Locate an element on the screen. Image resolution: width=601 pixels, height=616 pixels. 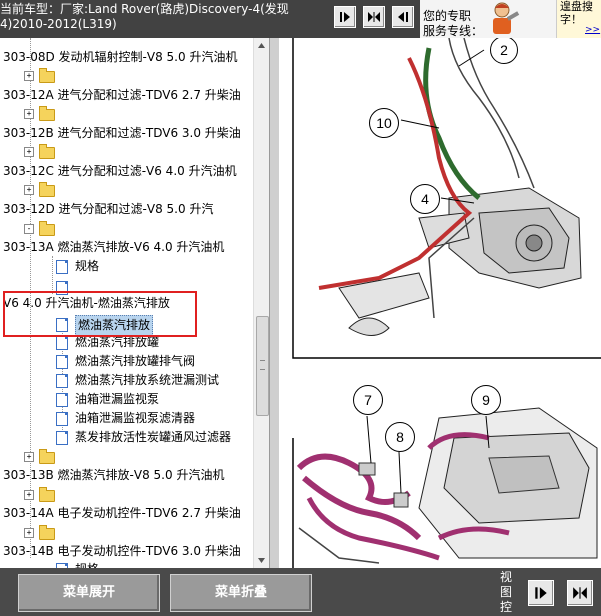
tree-category-item: 303-12D 进气分配和过滤-V8 5.0 升汽 is located at coordinates (126, 209).